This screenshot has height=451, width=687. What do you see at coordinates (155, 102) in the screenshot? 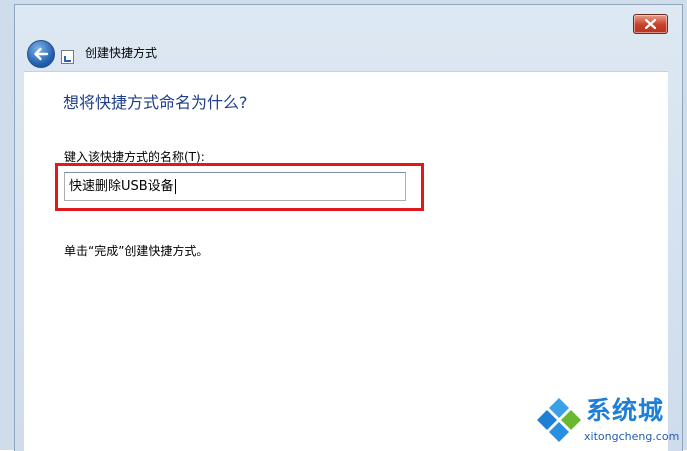
I see `page-heading: 想将快捷方式命名为什么?` at bounding box center [155, 102].